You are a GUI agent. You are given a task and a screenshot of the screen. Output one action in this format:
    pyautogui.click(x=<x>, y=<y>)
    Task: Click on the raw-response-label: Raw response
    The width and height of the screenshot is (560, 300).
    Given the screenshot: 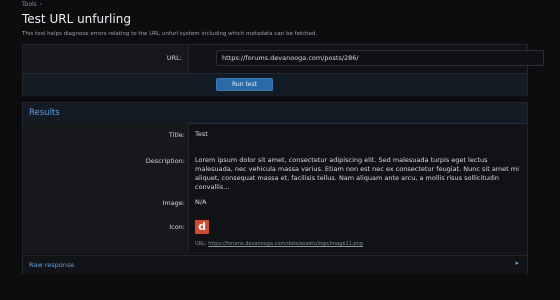 What is the action you would take?
    pyautogui.click(x=52, y=265)
    